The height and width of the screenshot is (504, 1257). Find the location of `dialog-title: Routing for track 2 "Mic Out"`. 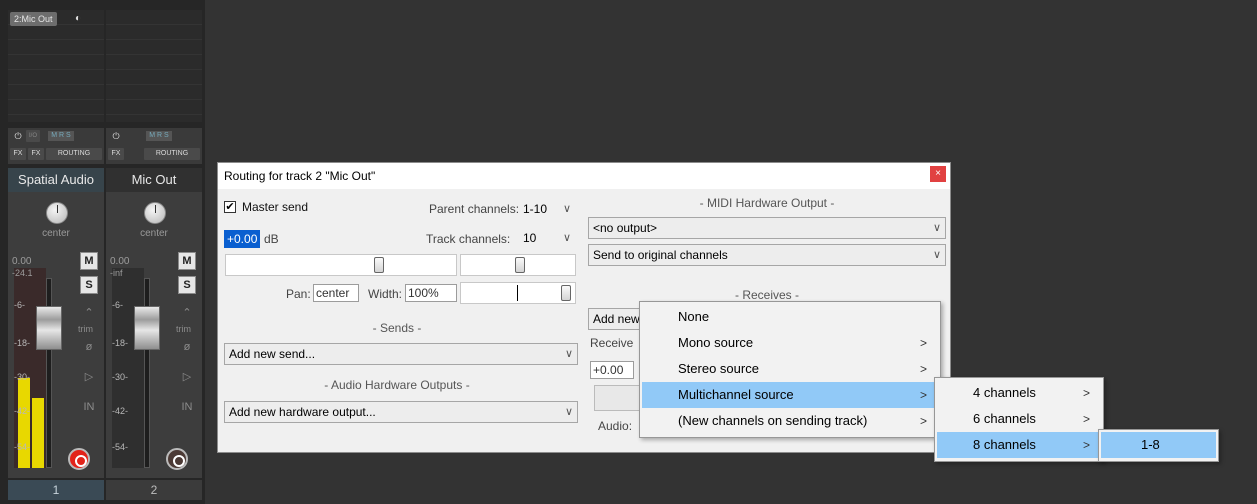

dialog-title: Routing for track 2 "Mic Out" is located at coordinates (300, 176).